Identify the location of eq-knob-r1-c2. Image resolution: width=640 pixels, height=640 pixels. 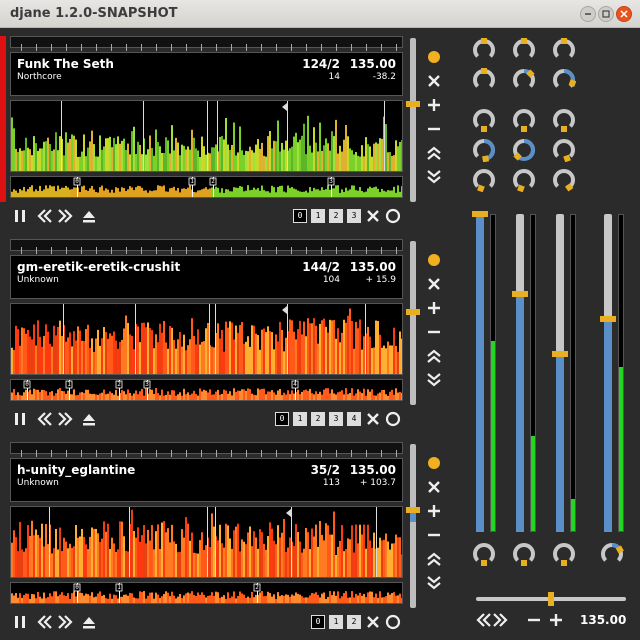
(524, 50).